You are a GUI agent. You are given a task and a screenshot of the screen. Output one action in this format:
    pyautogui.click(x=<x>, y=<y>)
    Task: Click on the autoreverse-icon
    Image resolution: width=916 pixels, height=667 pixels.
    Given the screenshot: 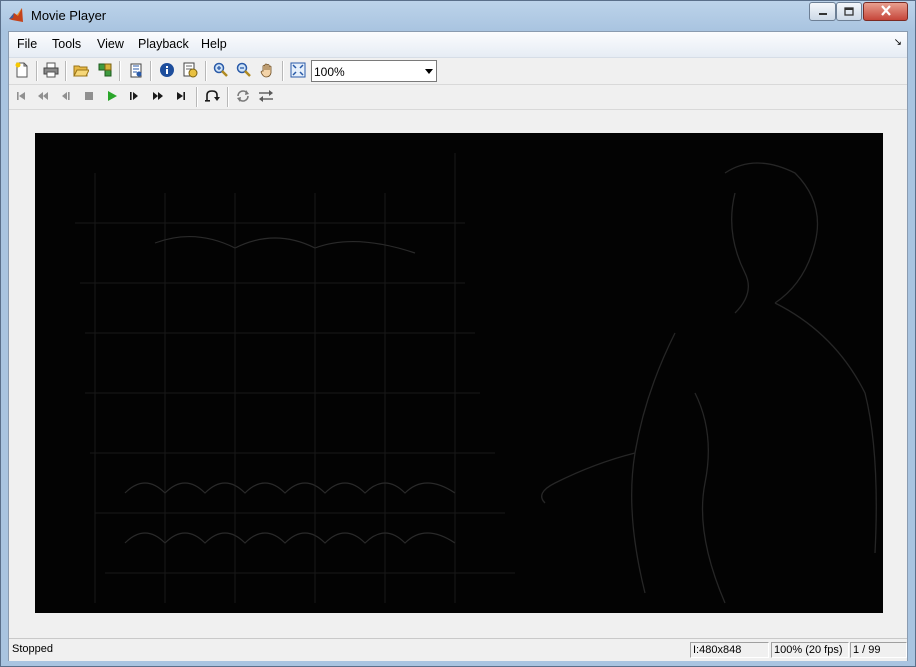 What is the action you would take?
    pyautogui.click(x=243, y=97)
    